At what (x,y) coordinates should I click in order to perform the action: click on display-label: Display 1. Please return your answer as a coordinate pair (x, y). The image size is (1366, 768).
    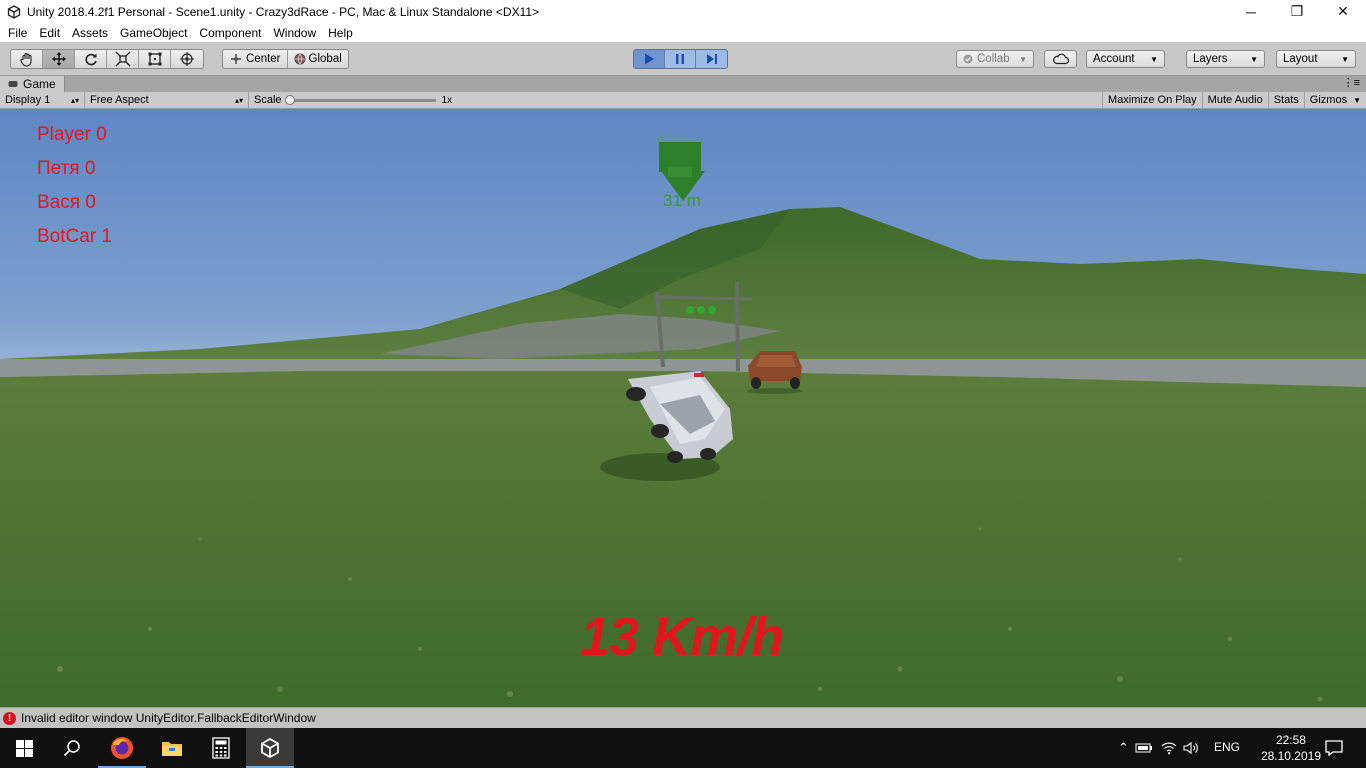
    Looking at the image, I should click on (28, 100).